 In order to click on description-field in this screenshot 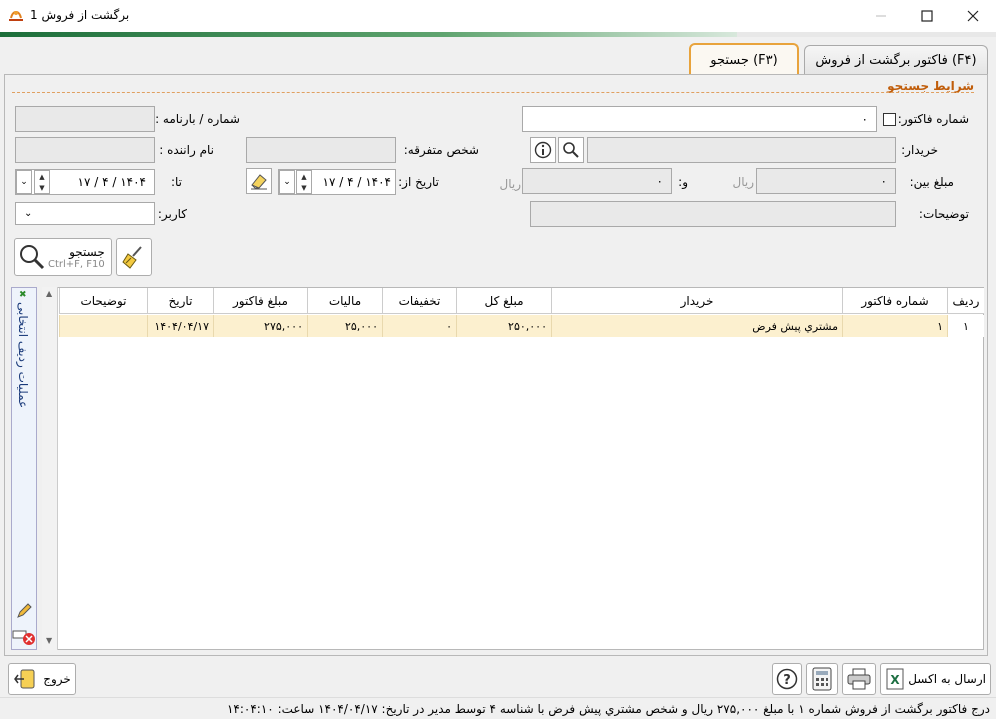, I will do `click(713, 214)`.